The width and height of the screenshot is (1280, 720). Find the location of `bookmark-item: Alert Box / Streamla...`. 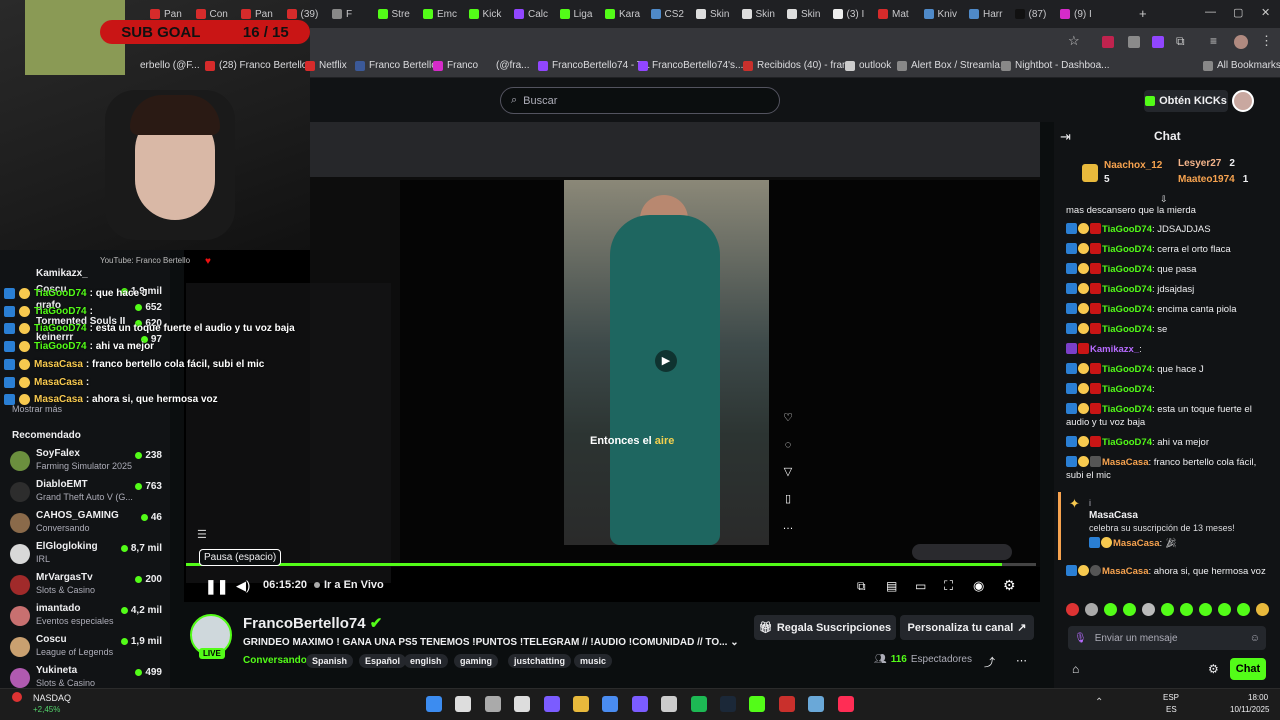

bookmark-item: Alert Box / Streamla... is located at coordinates (952, 65).